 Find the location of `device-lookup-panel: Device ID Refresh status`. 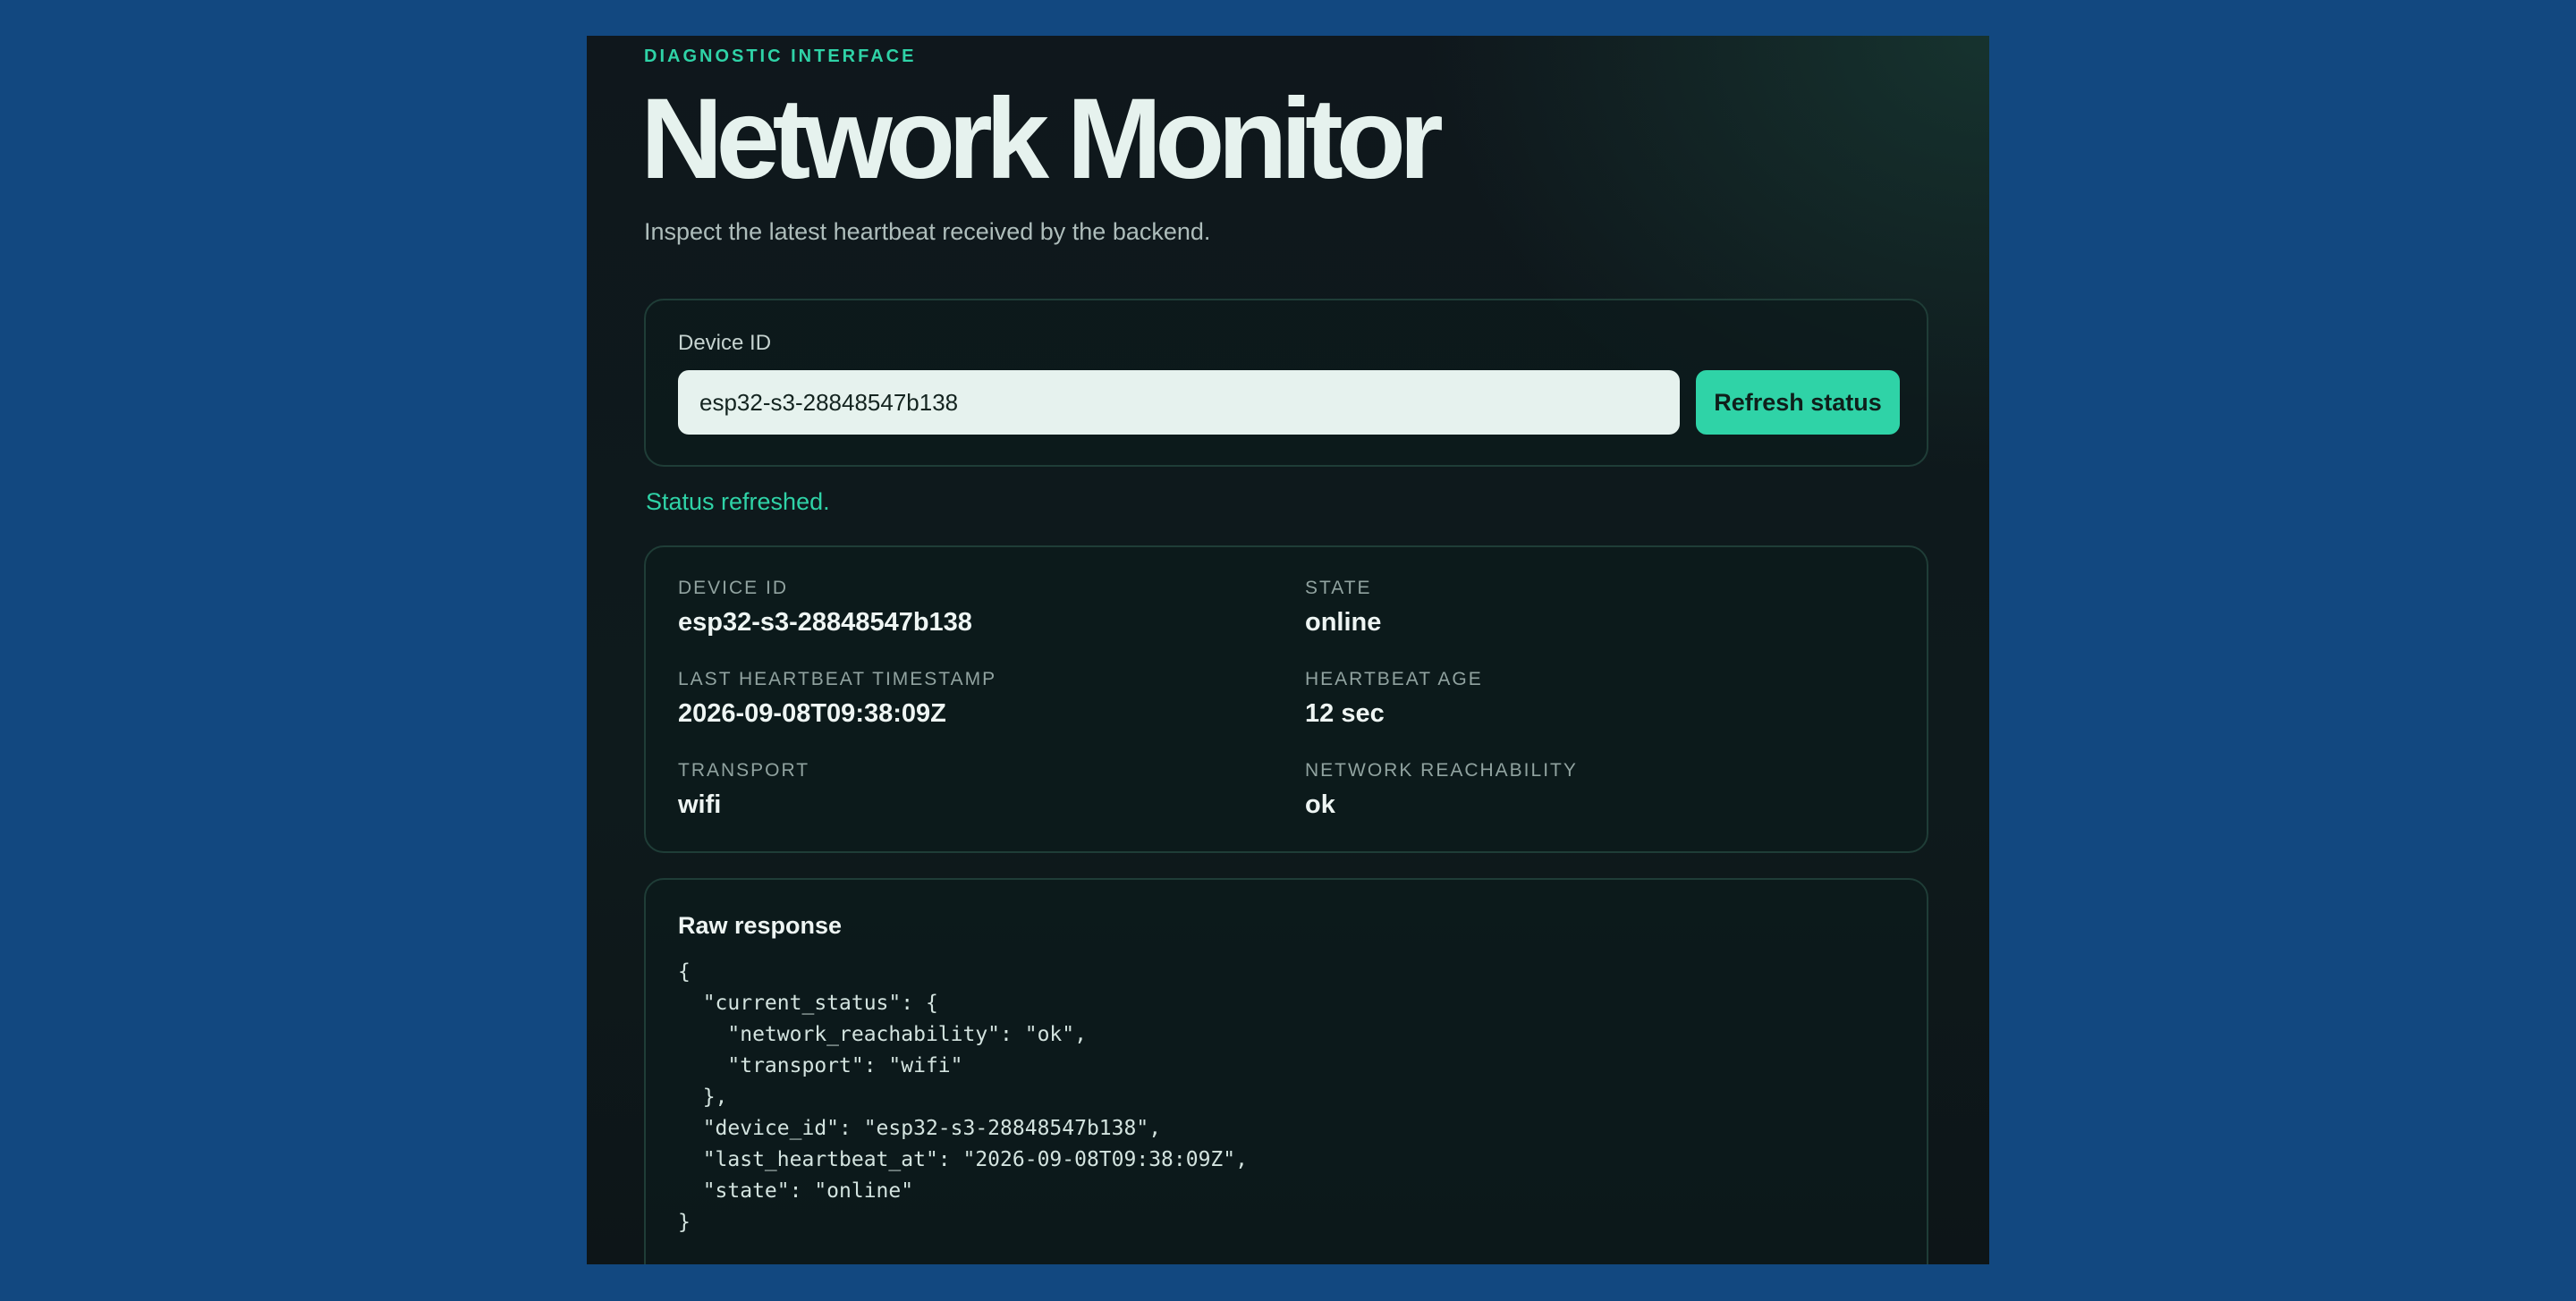

device-lookup-panel: Device ID Refresh status is located at coordinates (1286, 383).